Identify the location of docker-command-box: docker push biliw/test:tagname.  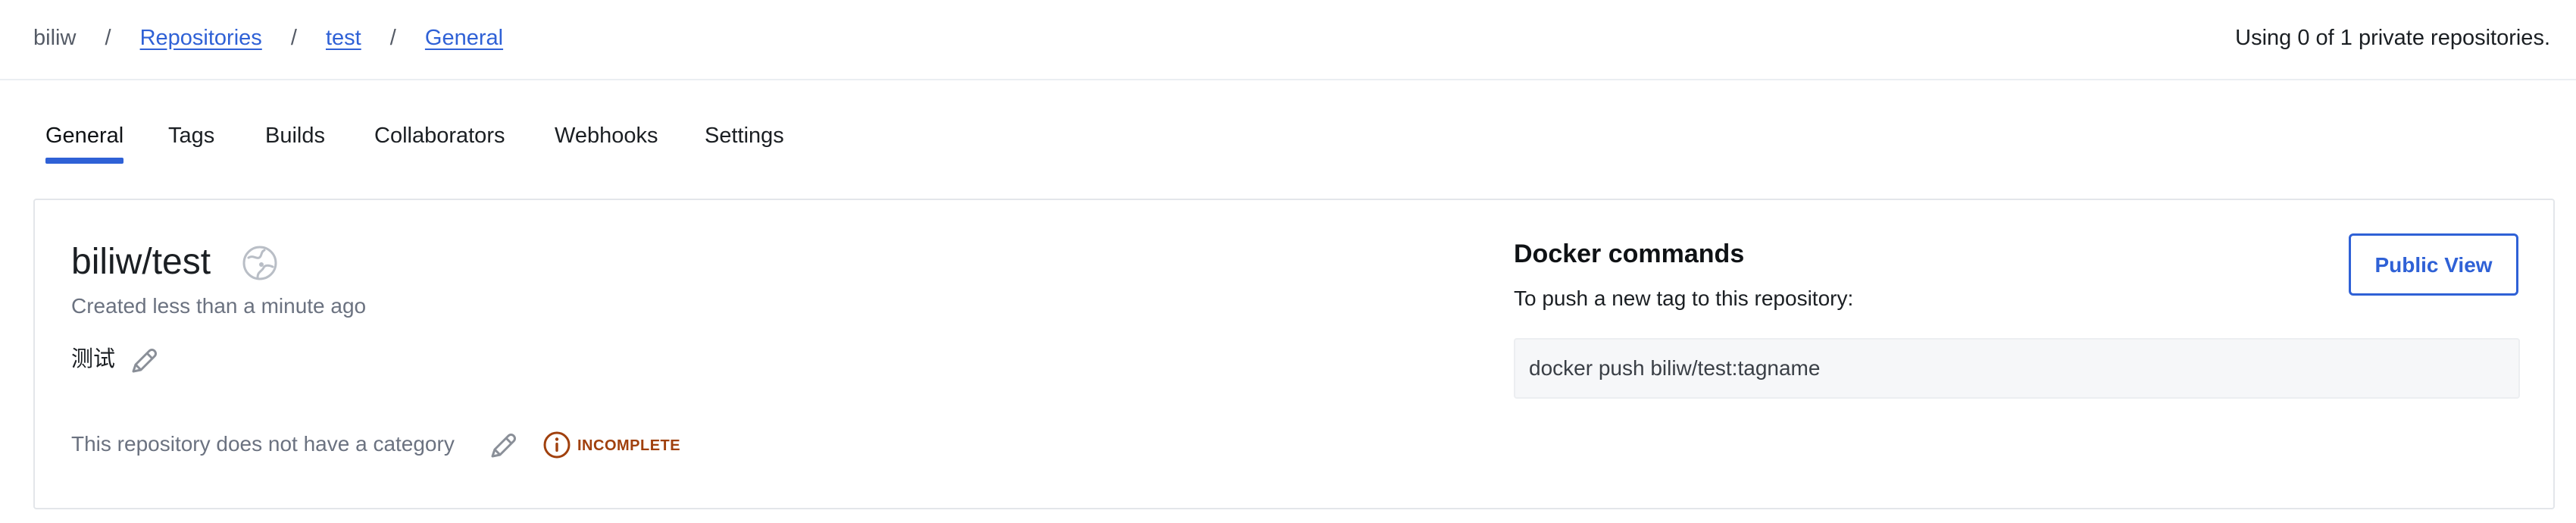
(2017, 368).